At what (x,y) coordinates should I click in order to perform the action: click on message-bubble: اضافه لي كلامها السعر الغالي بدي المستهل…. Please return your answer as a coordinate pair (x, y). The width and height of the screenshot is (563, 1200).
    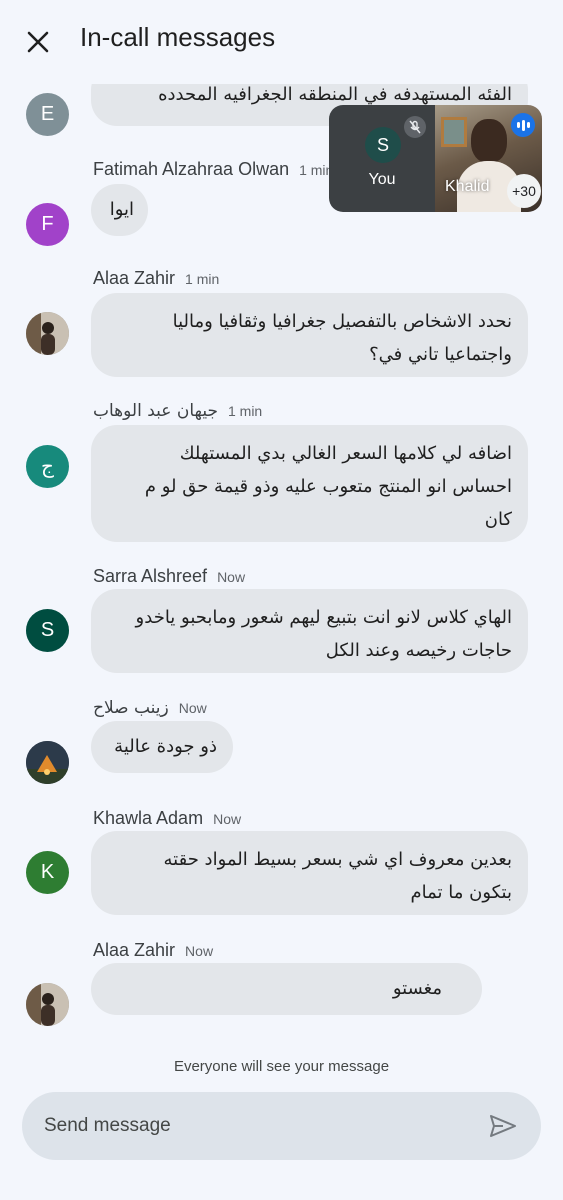
    Looking at the image, I should click on (309, 483).